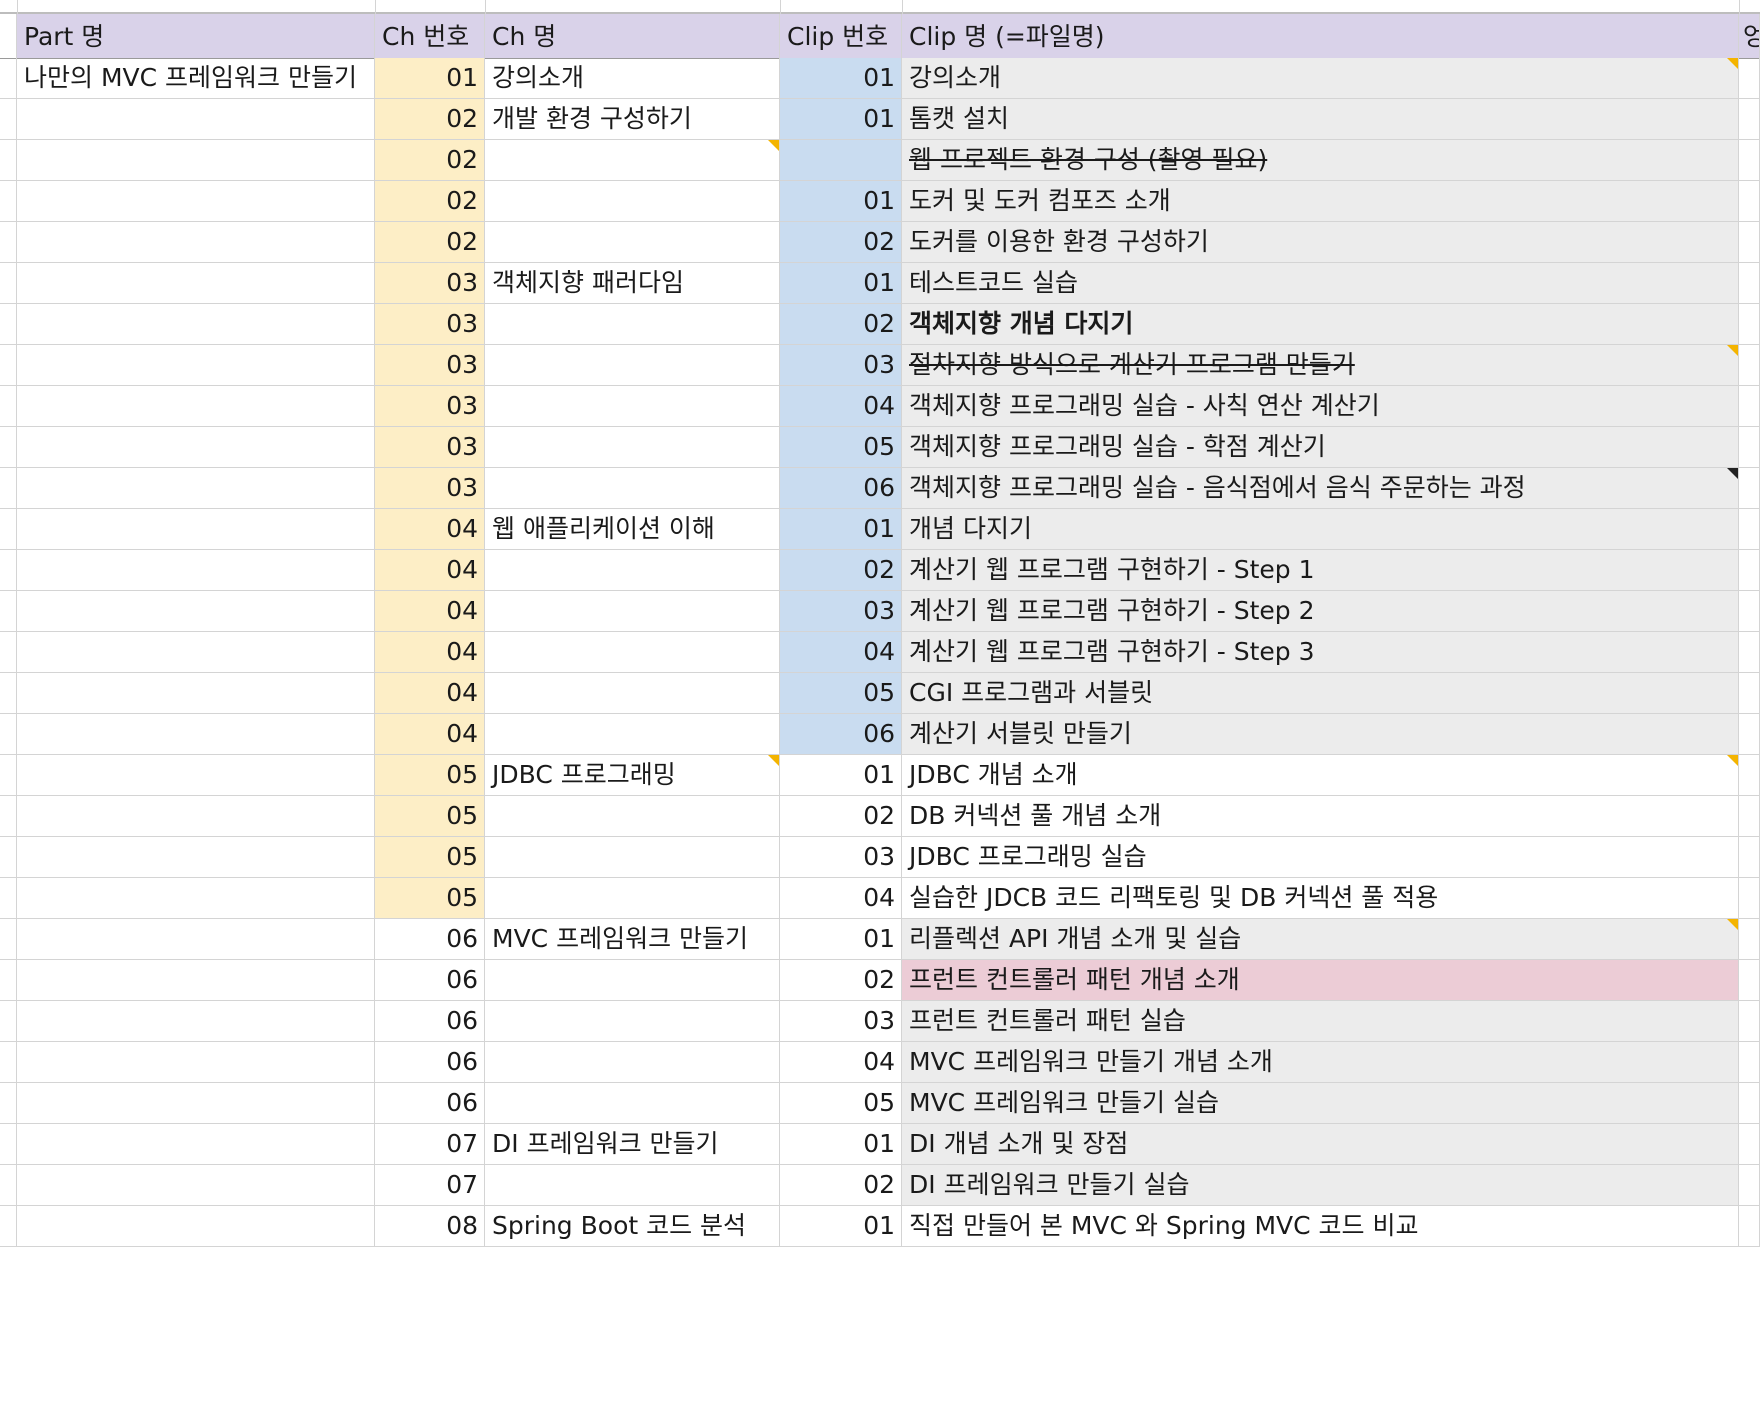 The image size is (1760, 1408). Describe the element at coordinates (632, 78) in the screenshot. I see `cell-ch-name: 강의소개` at that location.